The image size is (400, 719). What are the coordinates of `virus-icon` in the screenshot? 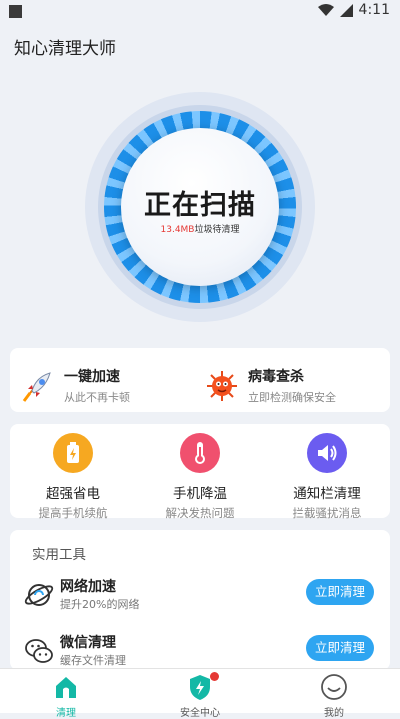 It's located at (222, 385).